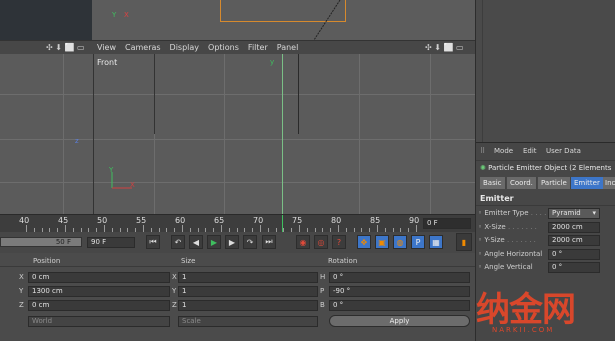 The height and width of the screenshot is (341, 615). Describe the element at coordinates (523, 330) in the screenshot. I see `watermark-sub: NARKII.COM` at that location.